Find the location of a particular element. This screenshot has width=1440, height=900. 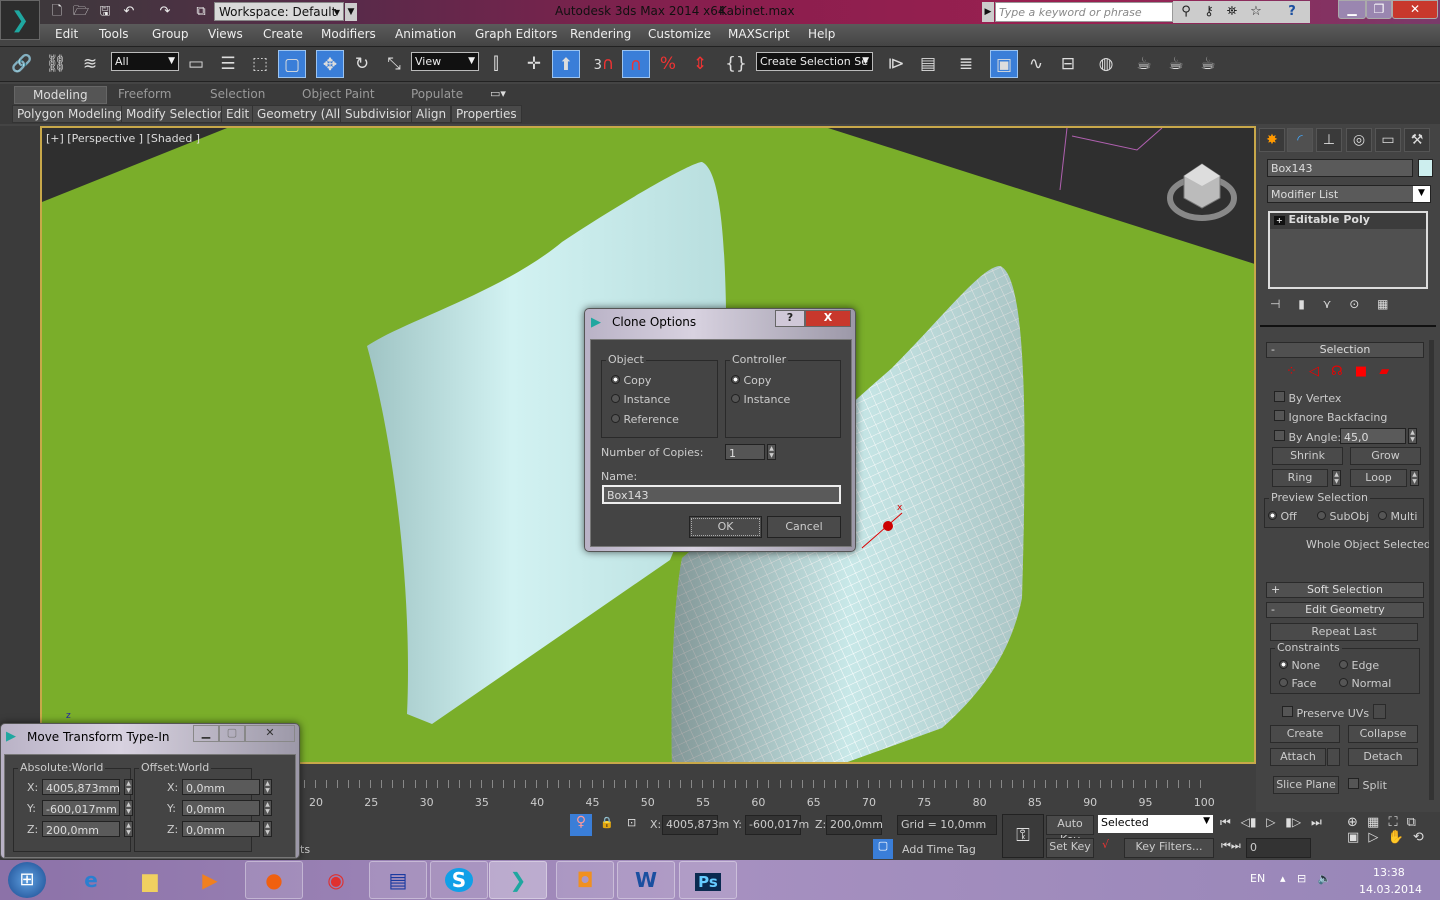

playback-controls: ⏮ ◁▮ ▷ ▮▷ ⏭ is located at coordinates (1271, 822).